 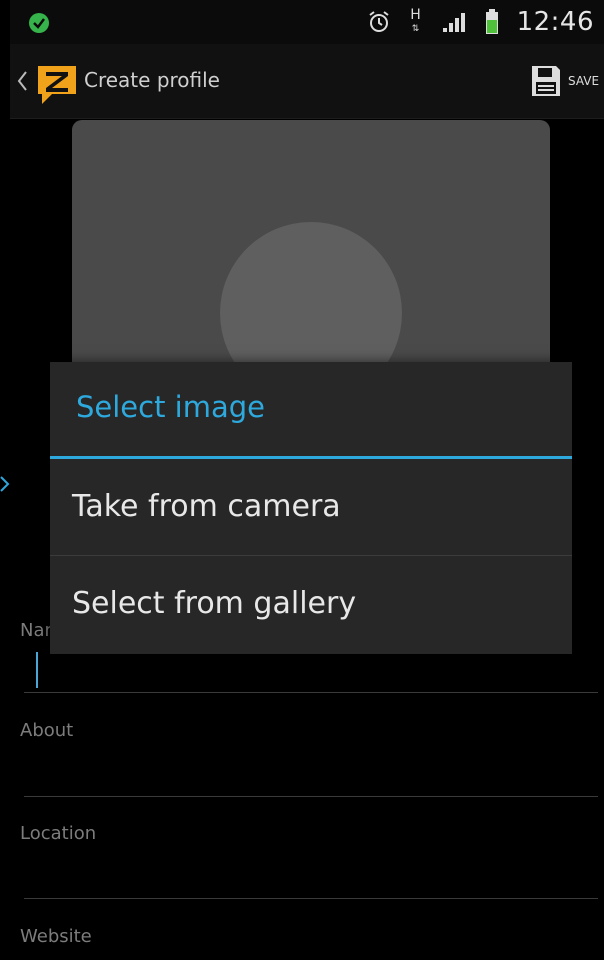 What do you see at coordinates (56, 936) in the screenshot?
I see `website-label: Website` at bounding box center [56, 936].